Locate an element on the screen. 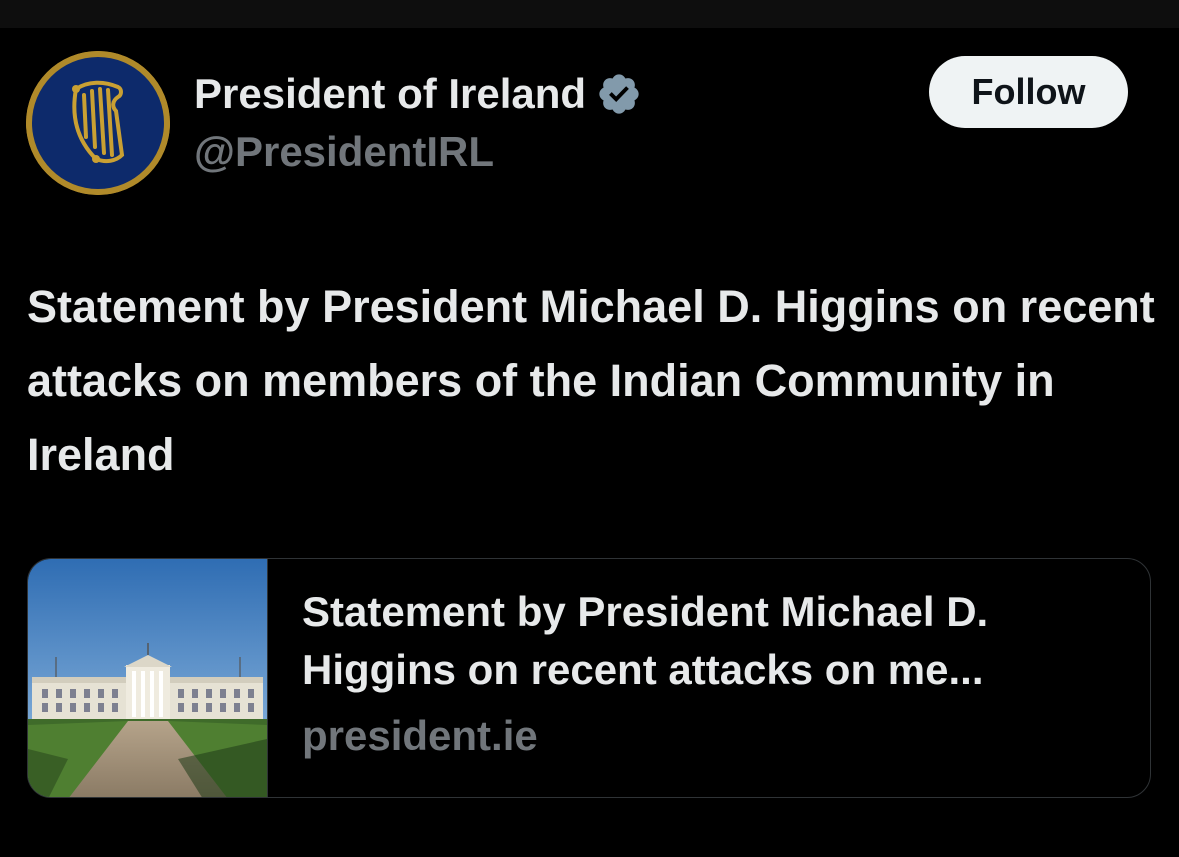 The height and width of the screenshot is (857, 1179). account-name-row: President of Ireland is located at coordinates (418, 94).